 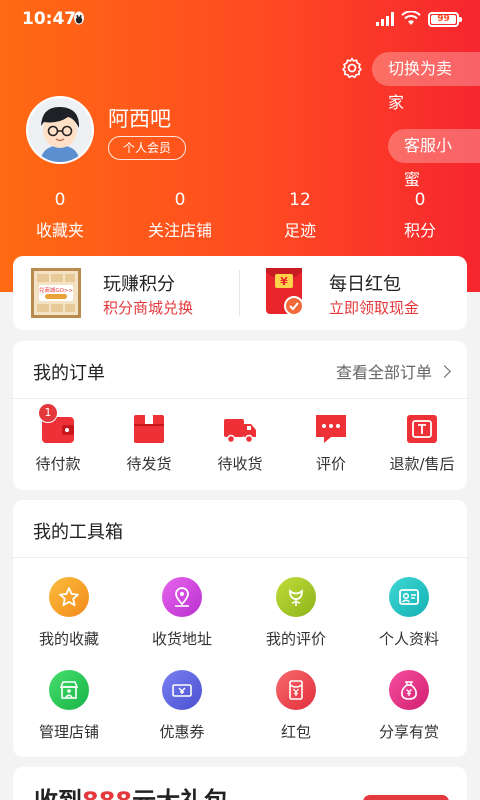 I want to click on gift-banner-suffix: 元大礼包, so click(x=180, y=793).